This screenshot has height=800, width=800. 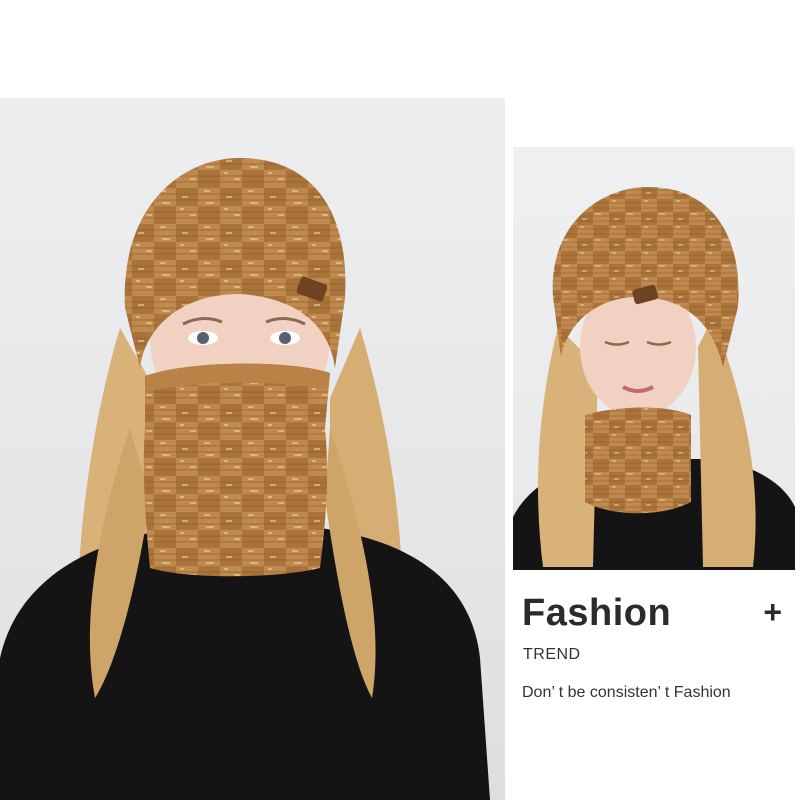 What do you see at coordinates (552, 654) in the screenshot?
I see `subheading: TREND` at bounding box center [552, 654].